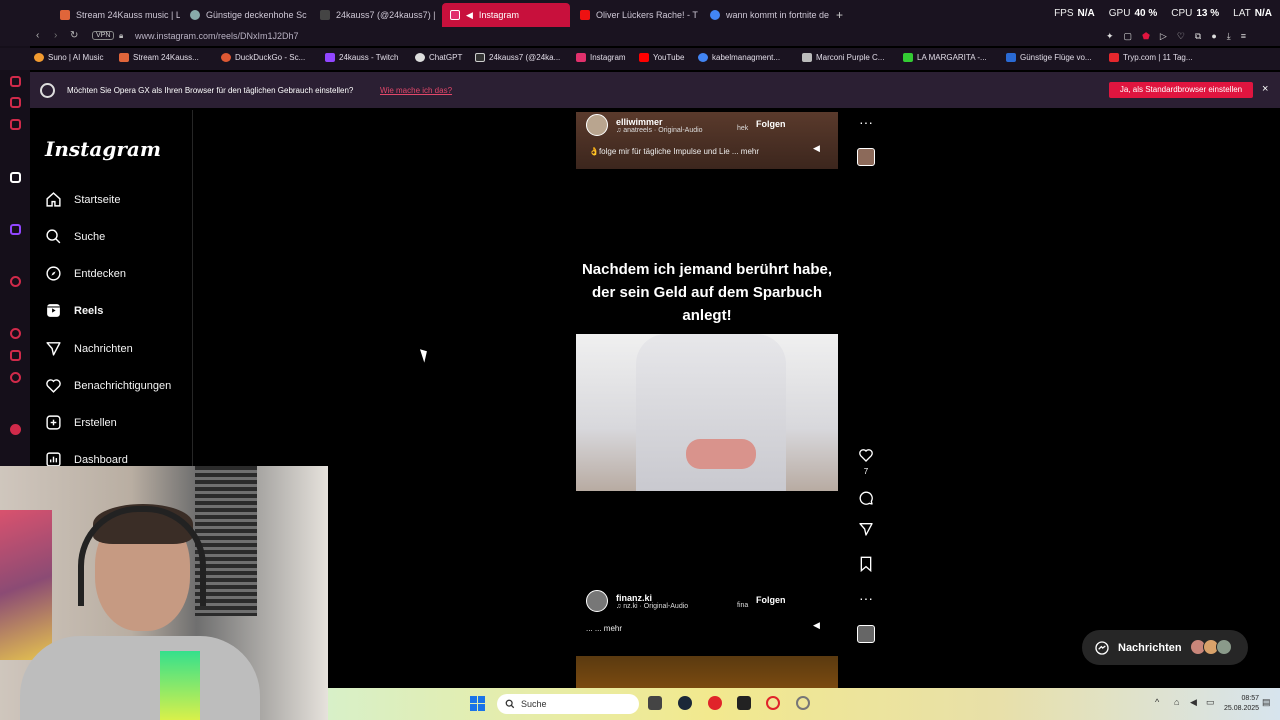 The width and height of the screenshot is (1280, 720). Describe the element at coordinates (1265, 89) in the screenshot. I see `close-icon: ×` at that location.